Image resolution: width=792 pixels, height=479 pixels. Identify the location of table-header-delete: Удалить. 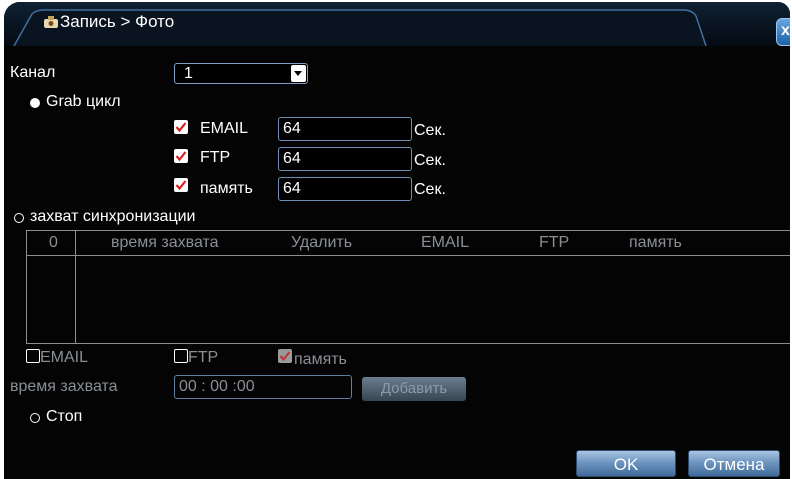
(322, 242).